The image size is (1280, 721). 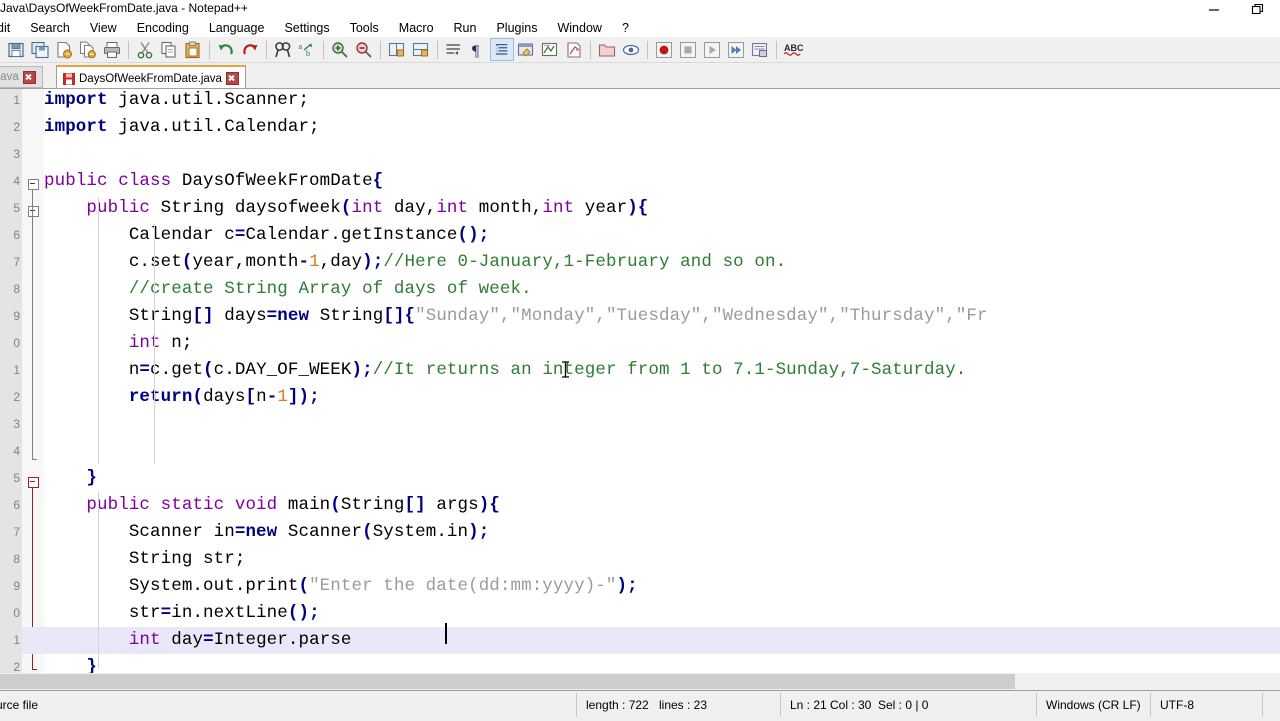 What do you see at coordinates (16, 100) in the screenshot?
I see `line-number: 1` at bounding box center [16, 100].